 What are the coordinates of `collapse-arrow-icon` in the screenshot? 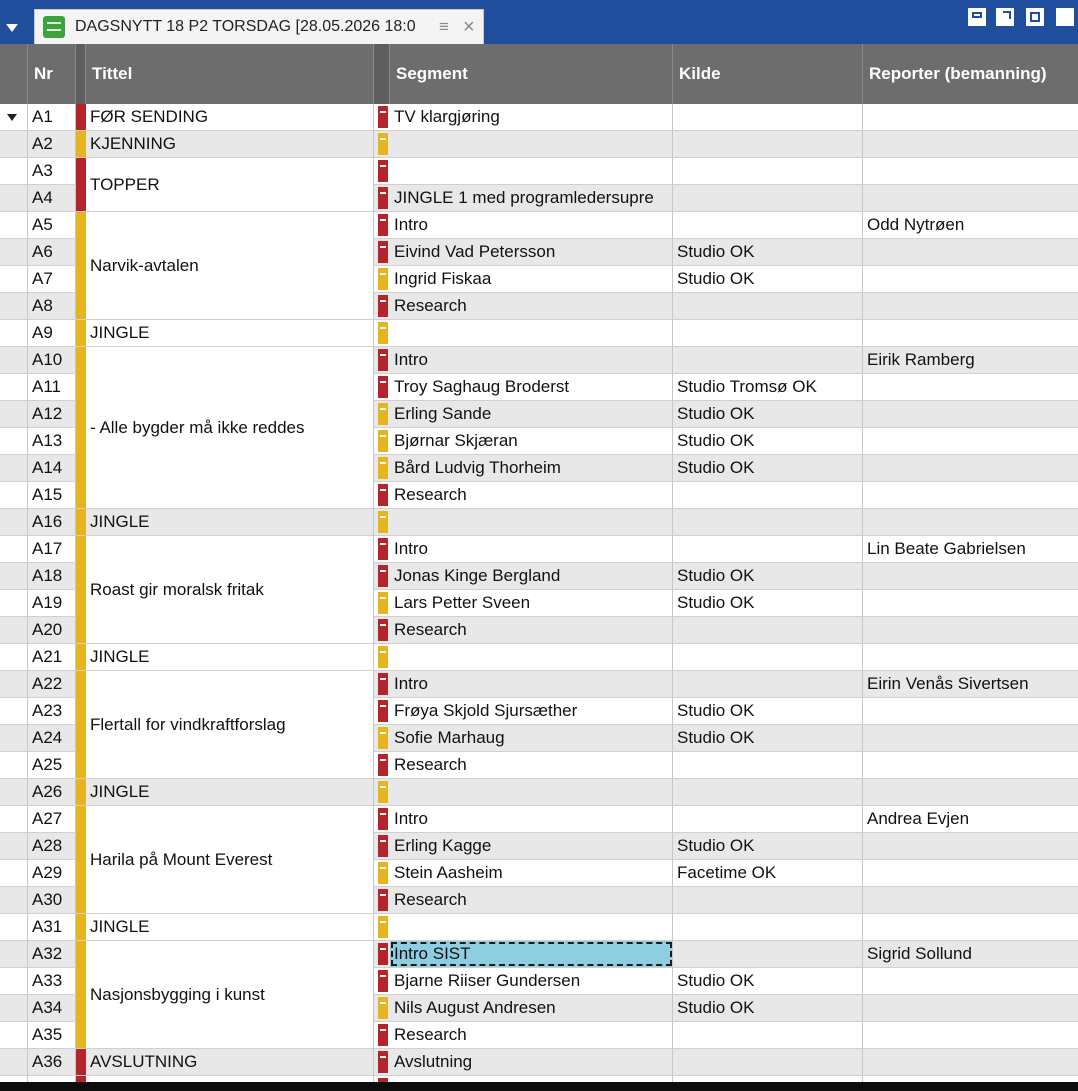 It's located at (12, 28).